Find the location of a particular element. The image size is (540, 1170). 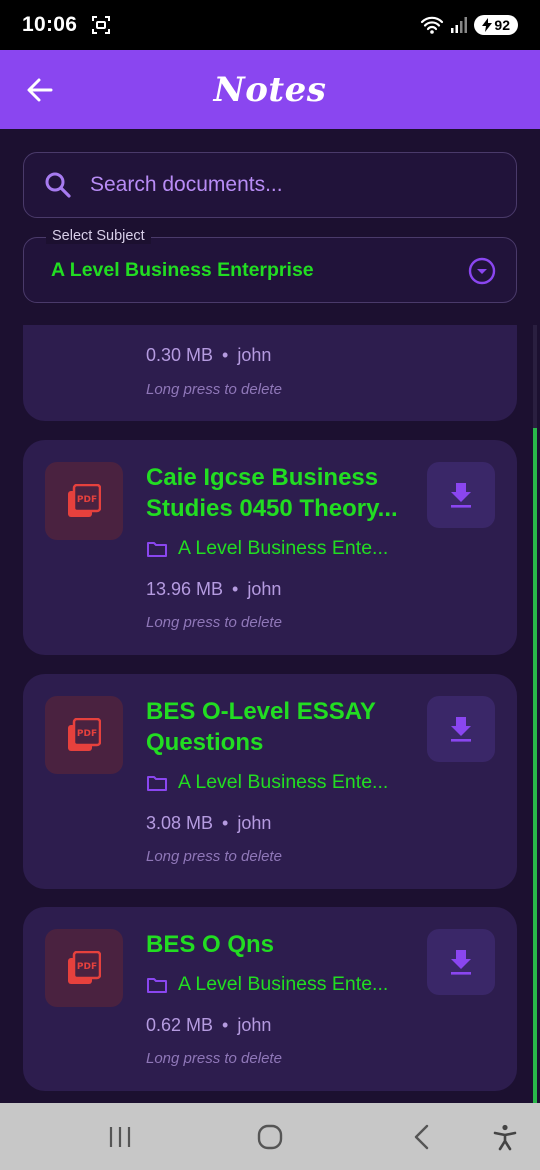

back-button is located at coordinates (40, 90).